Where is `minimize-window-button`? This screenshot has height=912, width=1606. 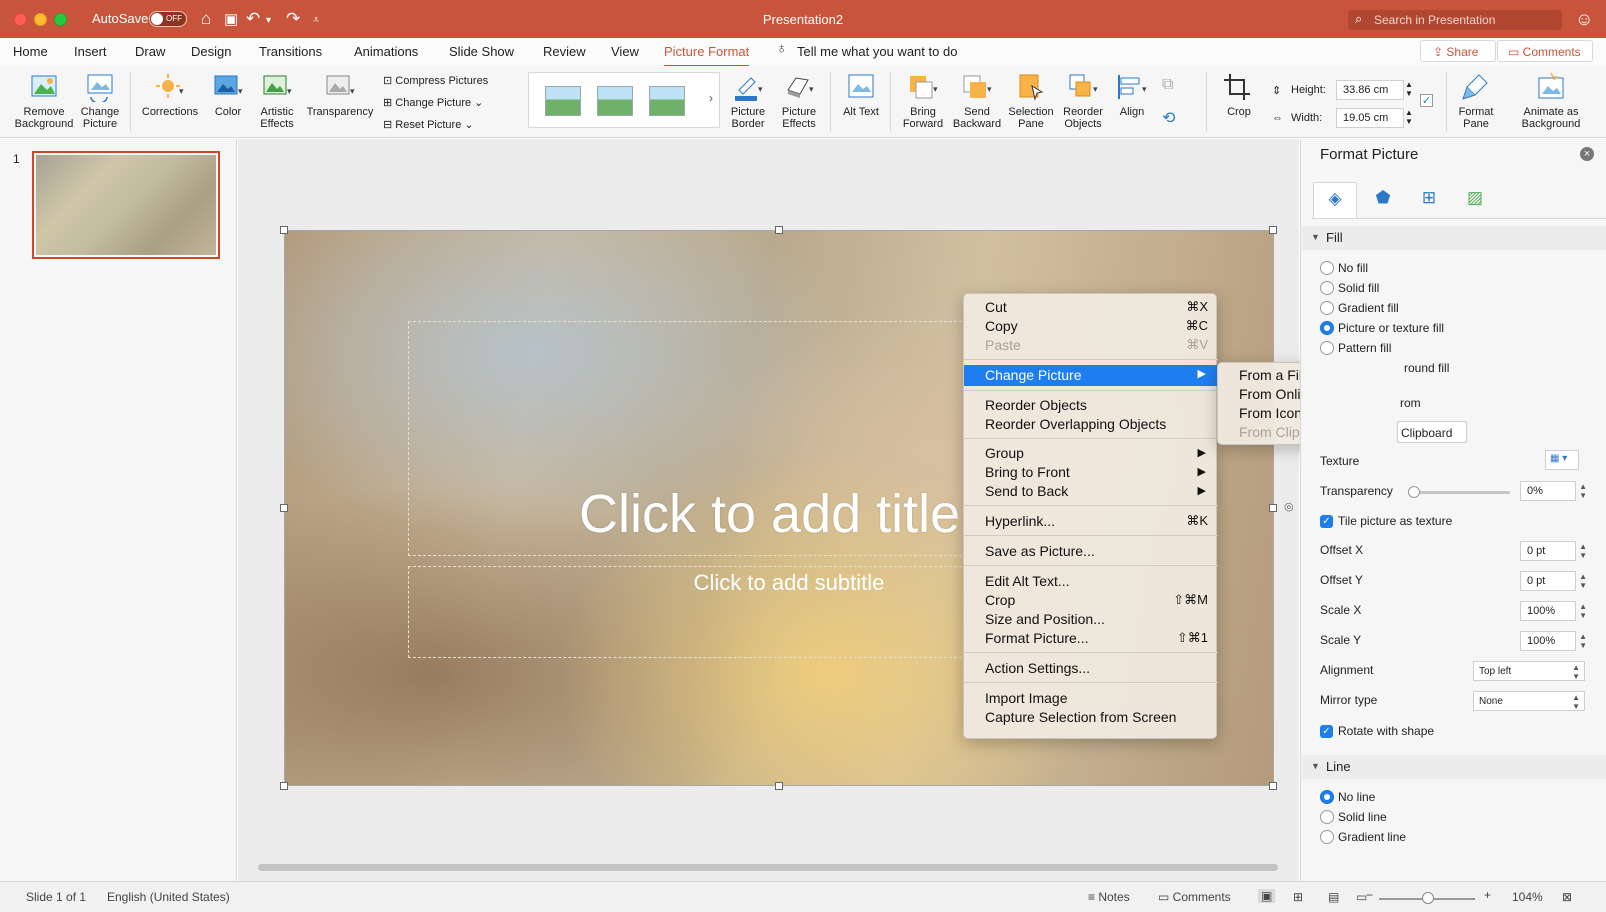 minimize-window-button is located at coordinates (40, 19).